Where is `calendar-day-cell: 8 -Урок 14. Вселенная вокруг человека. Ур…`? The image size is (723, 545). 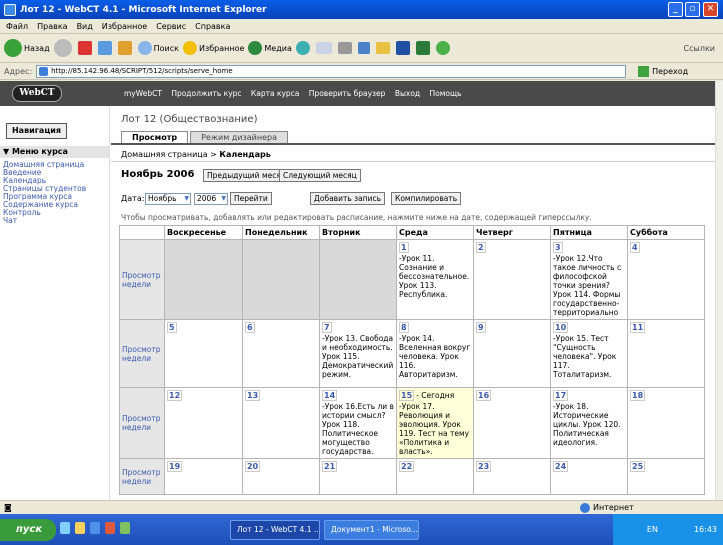
calendar-day-cell: 8 -Урок 14. Вселенная вокруг человека. Ур… is located at coordinates (435, 353).